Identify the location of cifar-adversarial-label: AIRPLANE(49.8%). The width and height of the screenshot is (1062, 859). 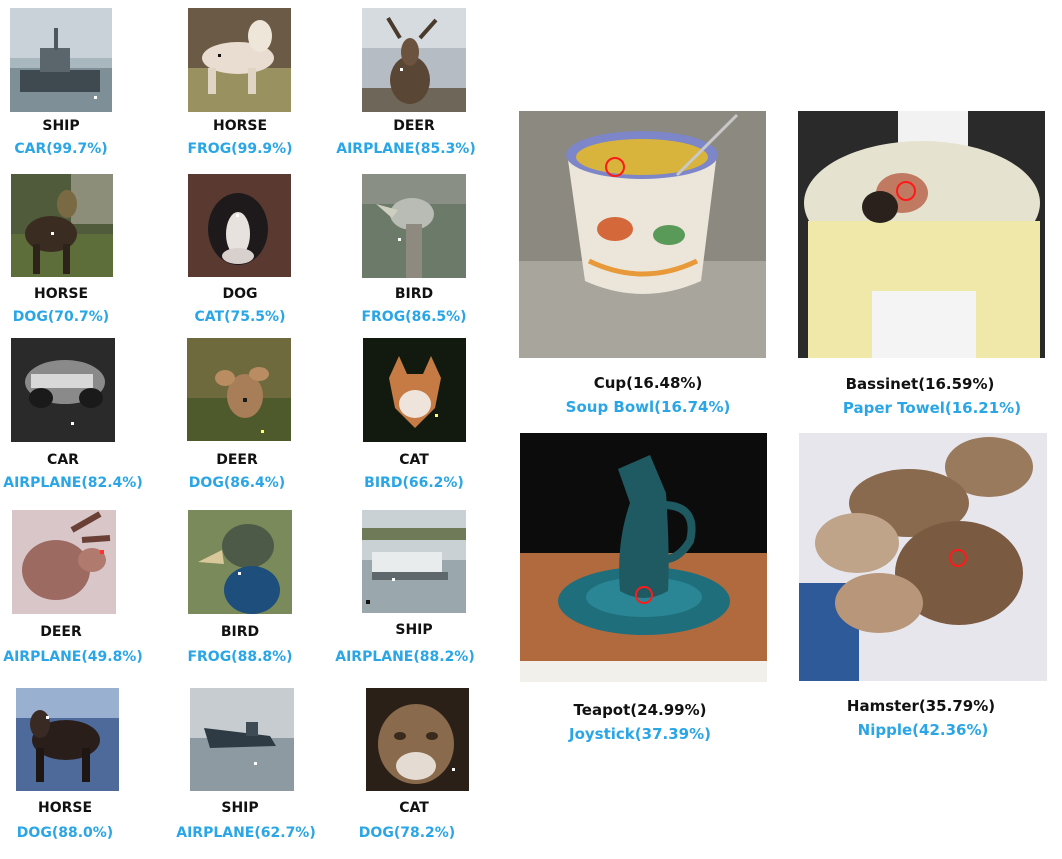
(73, 657).